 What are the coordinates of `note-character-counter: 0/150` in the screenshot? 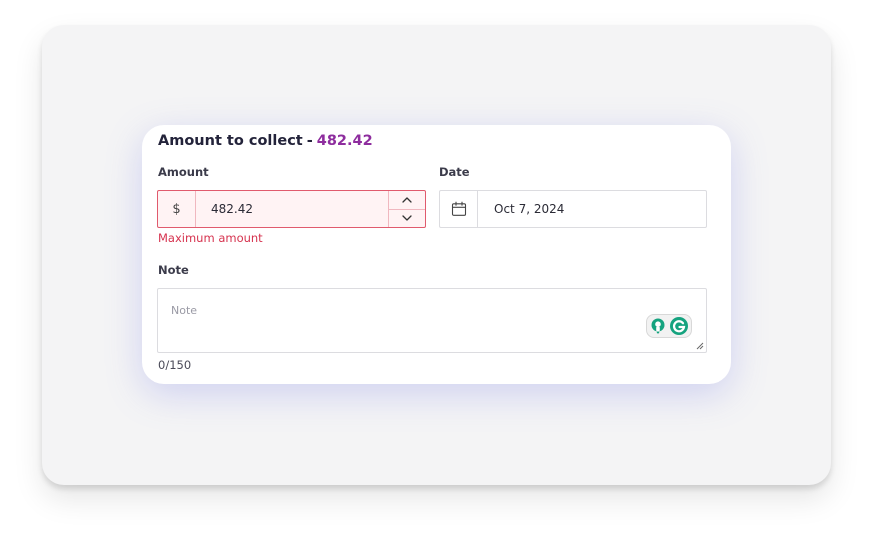 It's located at (175, 365).